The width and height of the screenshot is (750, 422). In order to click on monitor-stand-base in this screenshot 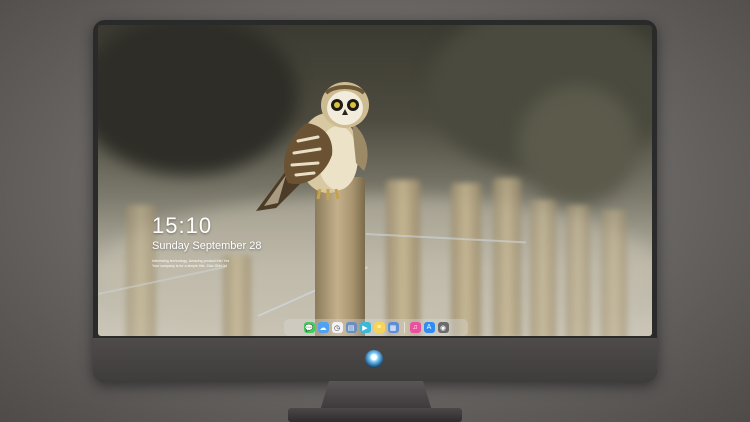, I will do `click(375, 415)`.